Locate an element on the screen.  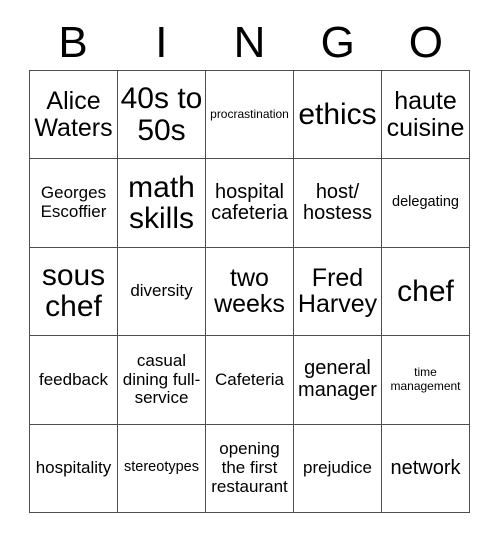
bingo-cell-text: Fred Harvey is located at coordinates (337, 291).